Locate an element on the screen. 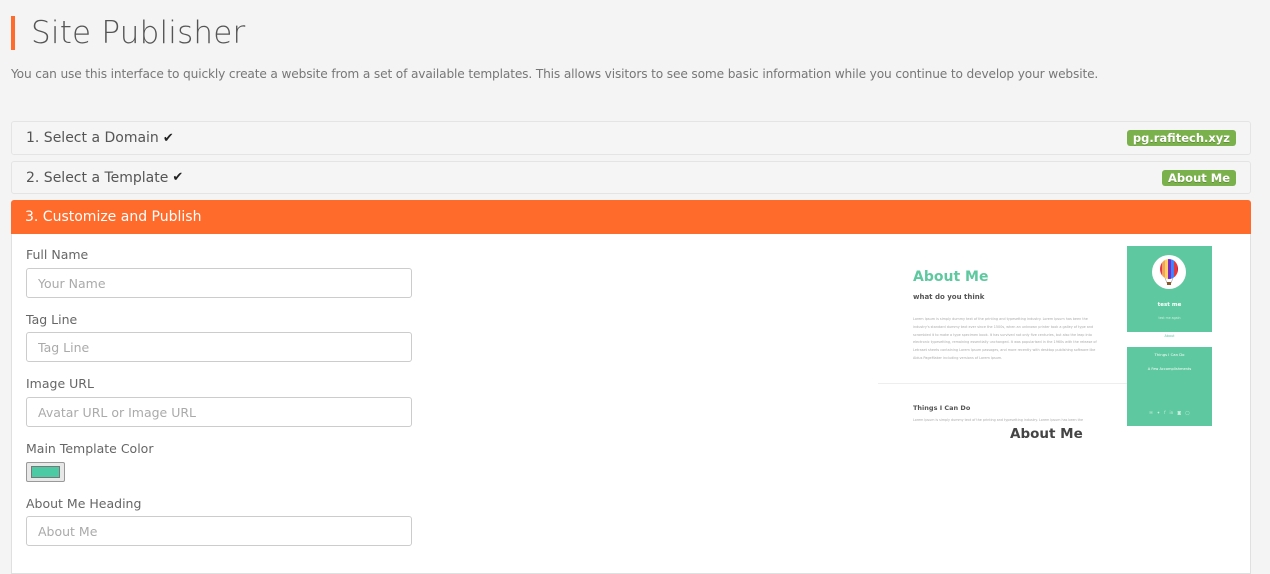 Image resolution: width=1270 pixels, height=574 pixels. step-select-template: 2. Select a Template ✔ About Me is located at coordinates (631, 177).